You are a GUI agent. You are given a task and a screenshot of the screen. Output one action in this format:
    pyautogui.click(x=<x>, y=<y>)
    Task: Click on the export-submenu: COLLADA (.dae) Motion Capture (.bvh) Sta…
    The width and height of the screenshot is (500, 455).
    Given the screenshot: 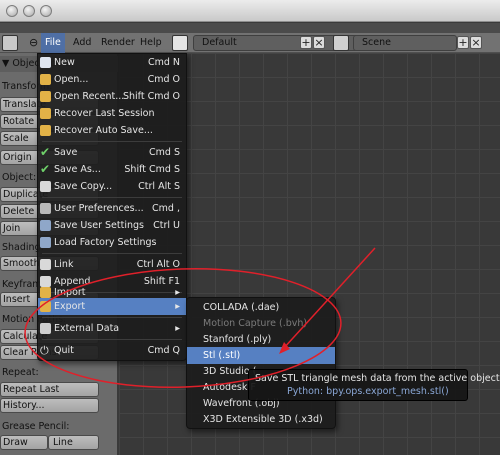 What is the action you would take?
    pyautogui.click(x=261, y=363)
    